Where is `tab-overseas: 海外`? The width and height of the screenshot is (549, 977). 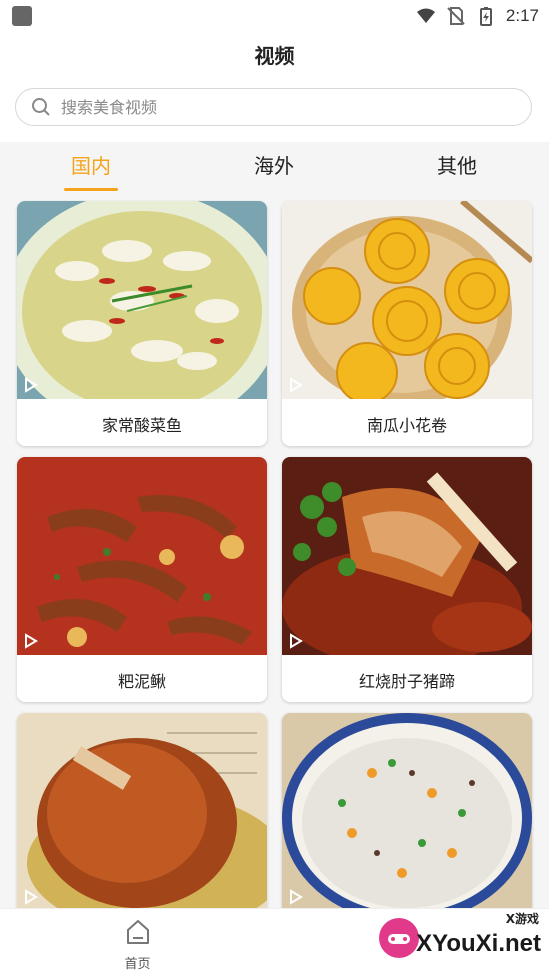
tab-overseas: 海外 is located at coordinates (274, 164).